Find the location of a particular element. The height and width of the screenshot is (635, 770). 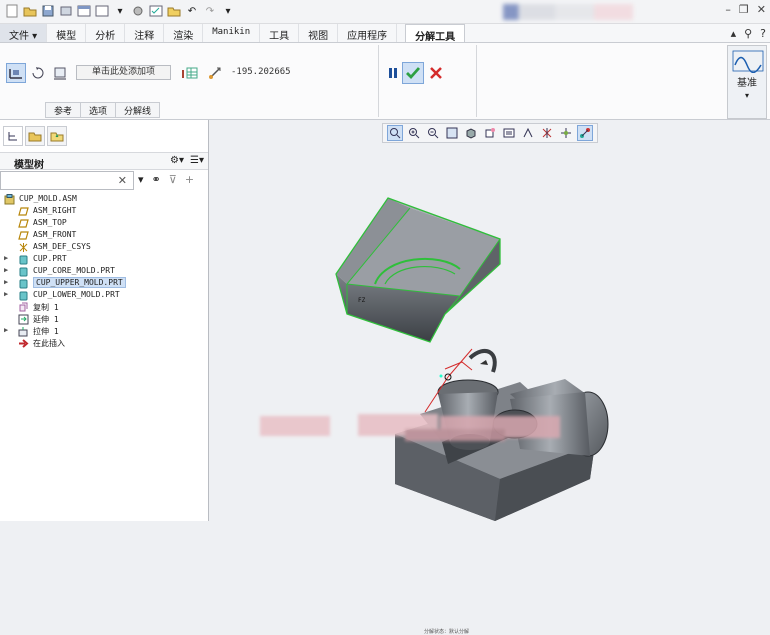

tree-search-input: ✕ is located at coordinates (67, 180).